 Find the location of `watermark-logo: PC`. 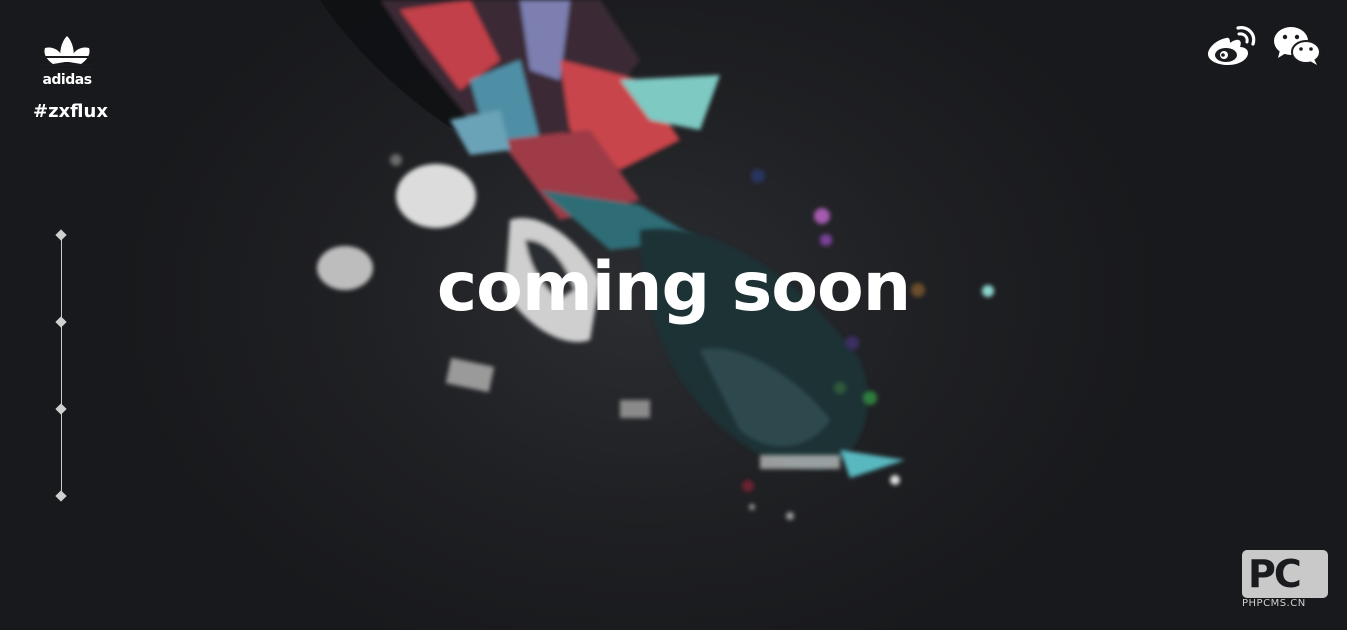

watermark-logo: PC is located at coordinates (1285, 574).